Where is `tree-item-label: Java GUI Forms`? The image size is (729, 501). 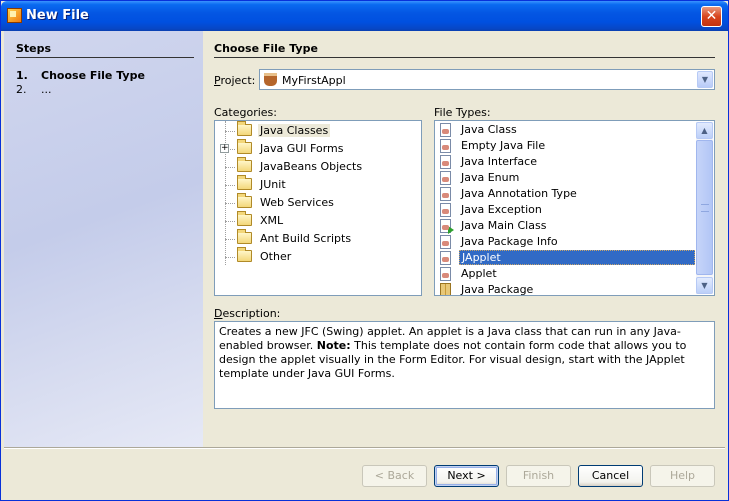
tree-item-label: Java GUI Forms is located at coordinates (302, 148).